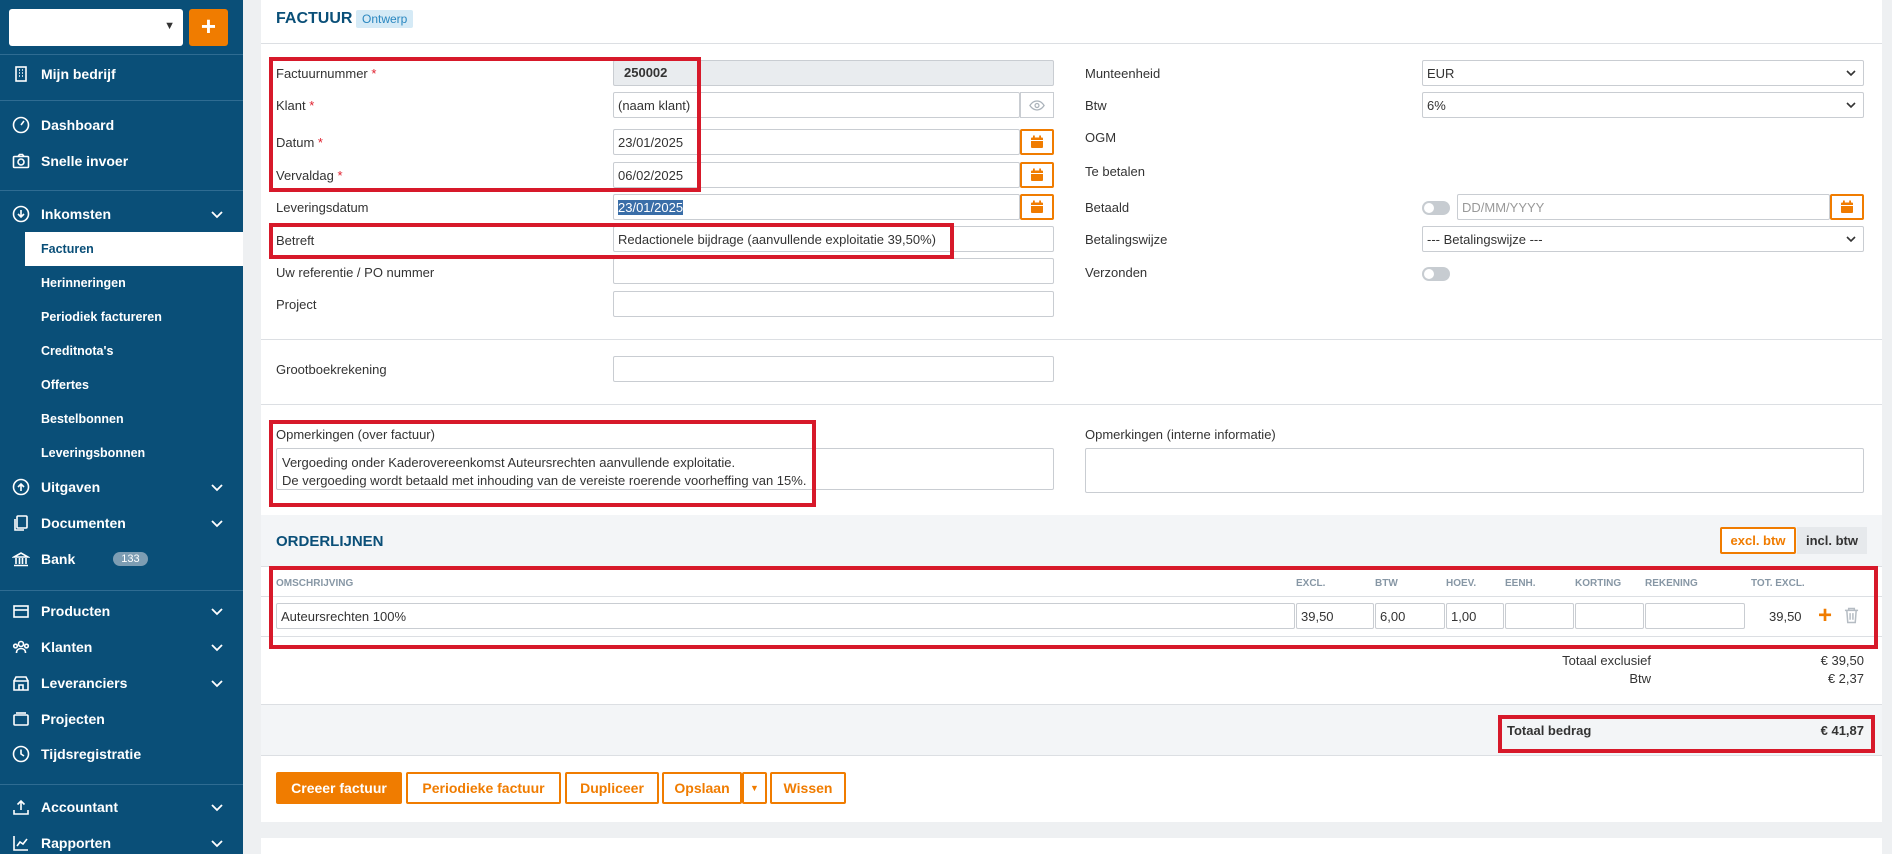 The height and width of the screenshot is (854, 1892). I want to click on vat-label: Btw, so click(1096, 105).